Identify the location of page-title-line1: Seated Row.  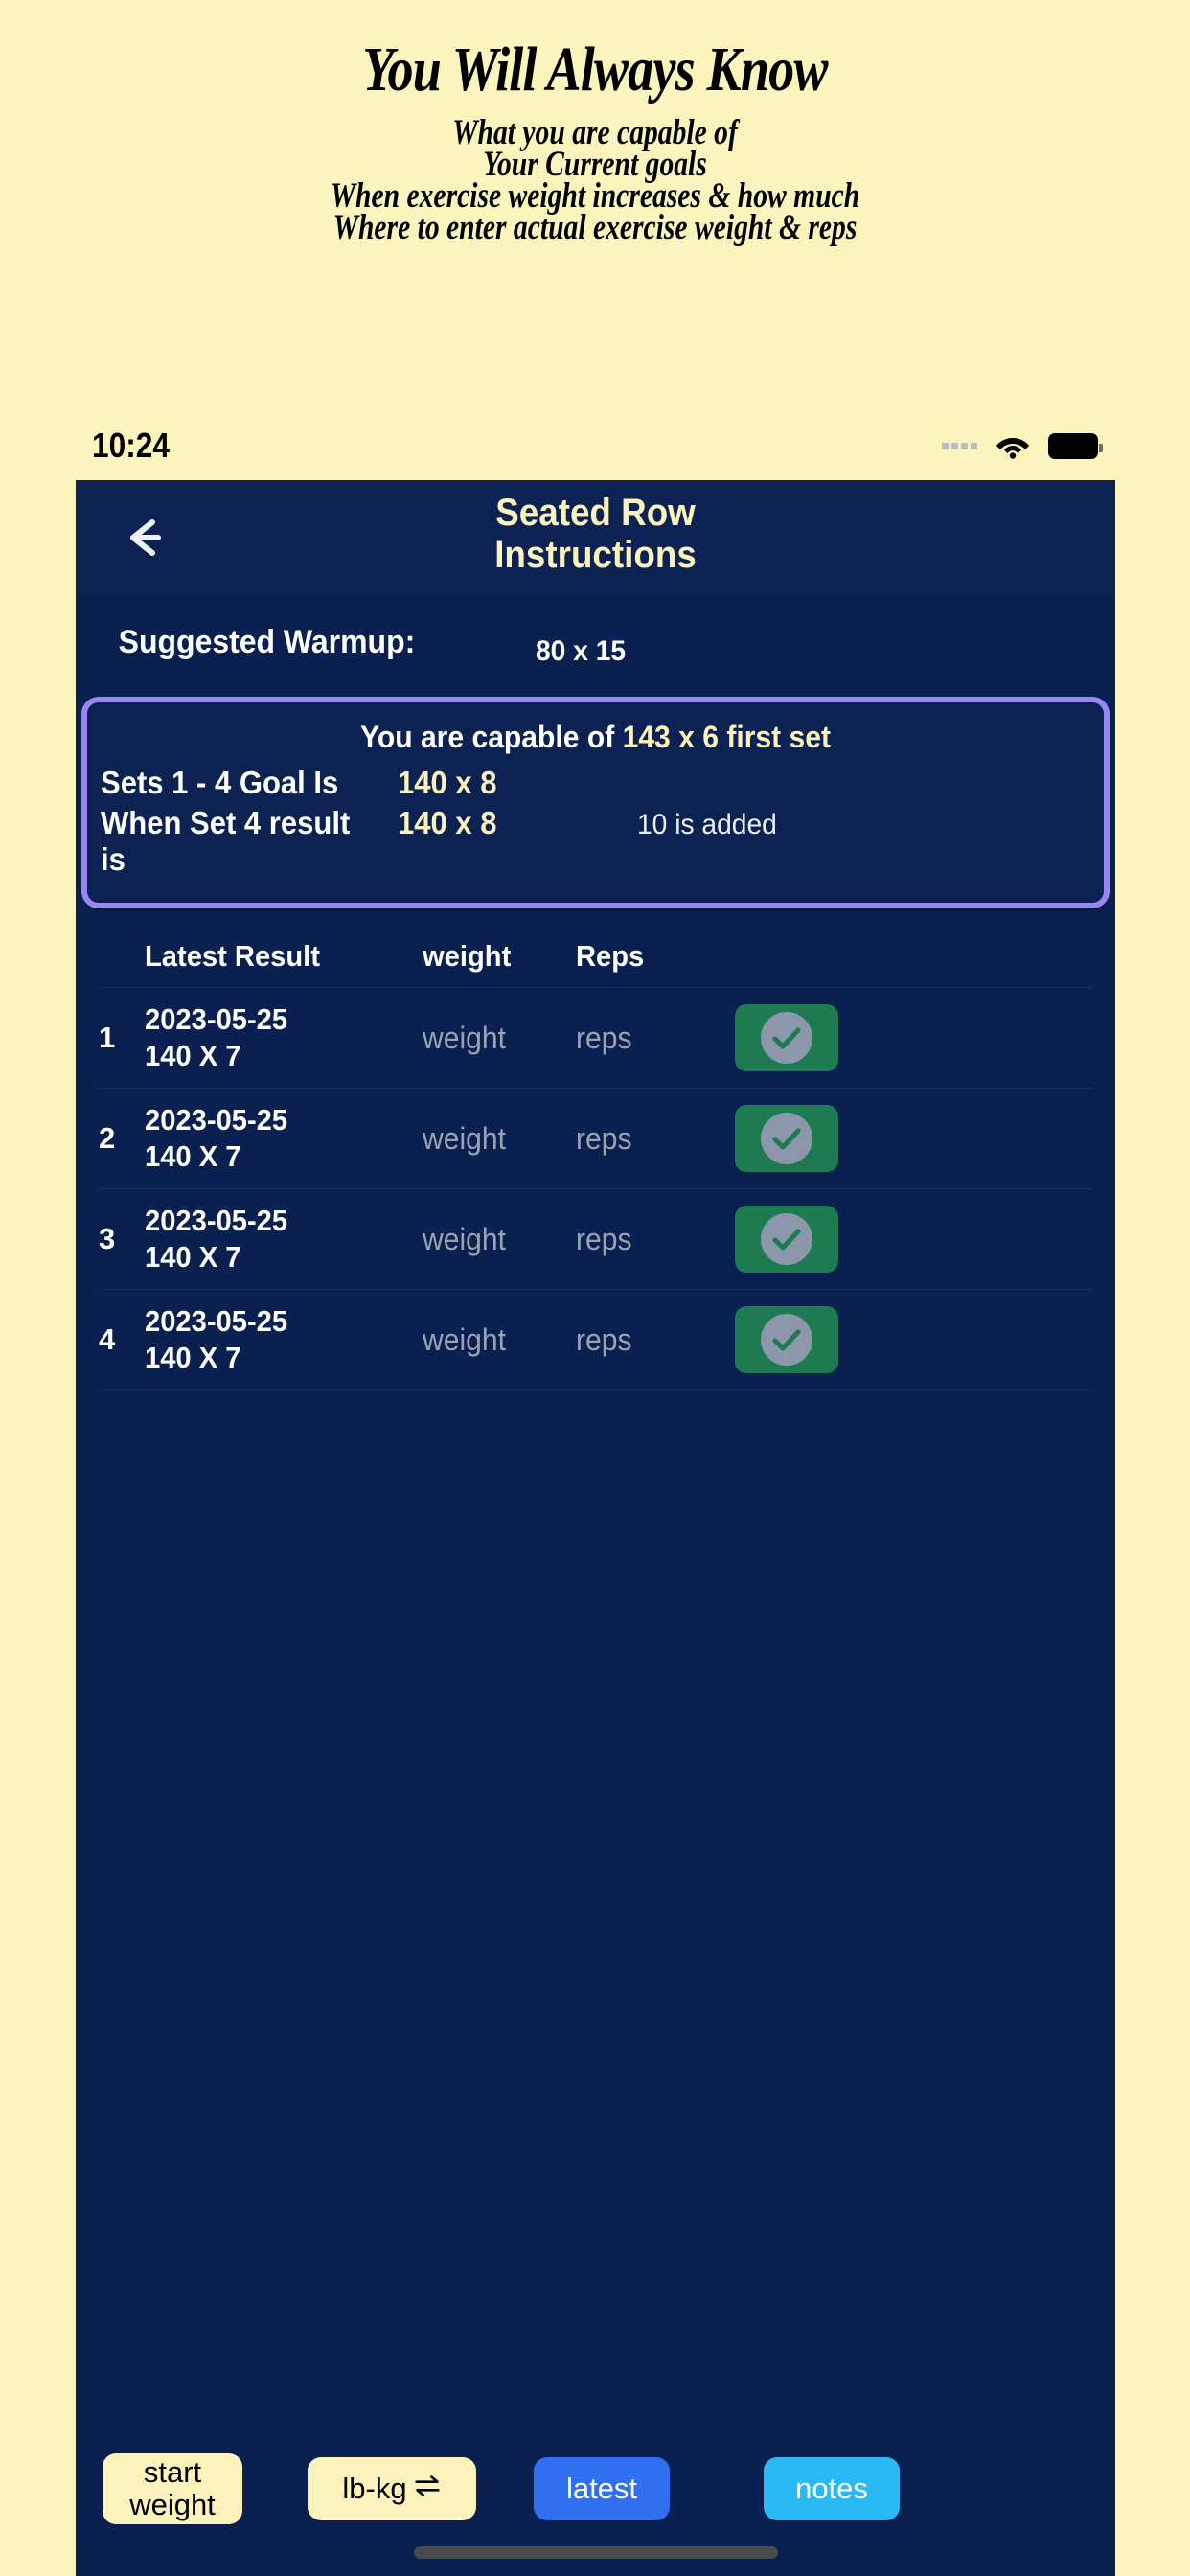
(595, 513).